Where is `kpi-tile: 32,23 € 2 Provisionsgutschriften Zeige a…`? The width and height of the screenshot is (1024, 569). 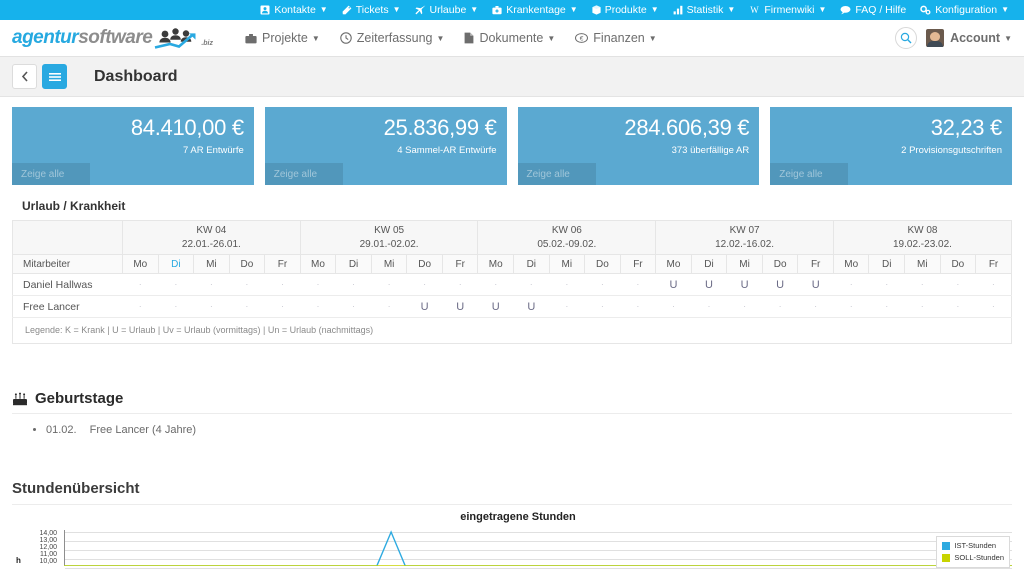 kpi-tile: 32,23 € 2 Provisionsgutschriften Zeige a… is located at coordinates (891, 146).